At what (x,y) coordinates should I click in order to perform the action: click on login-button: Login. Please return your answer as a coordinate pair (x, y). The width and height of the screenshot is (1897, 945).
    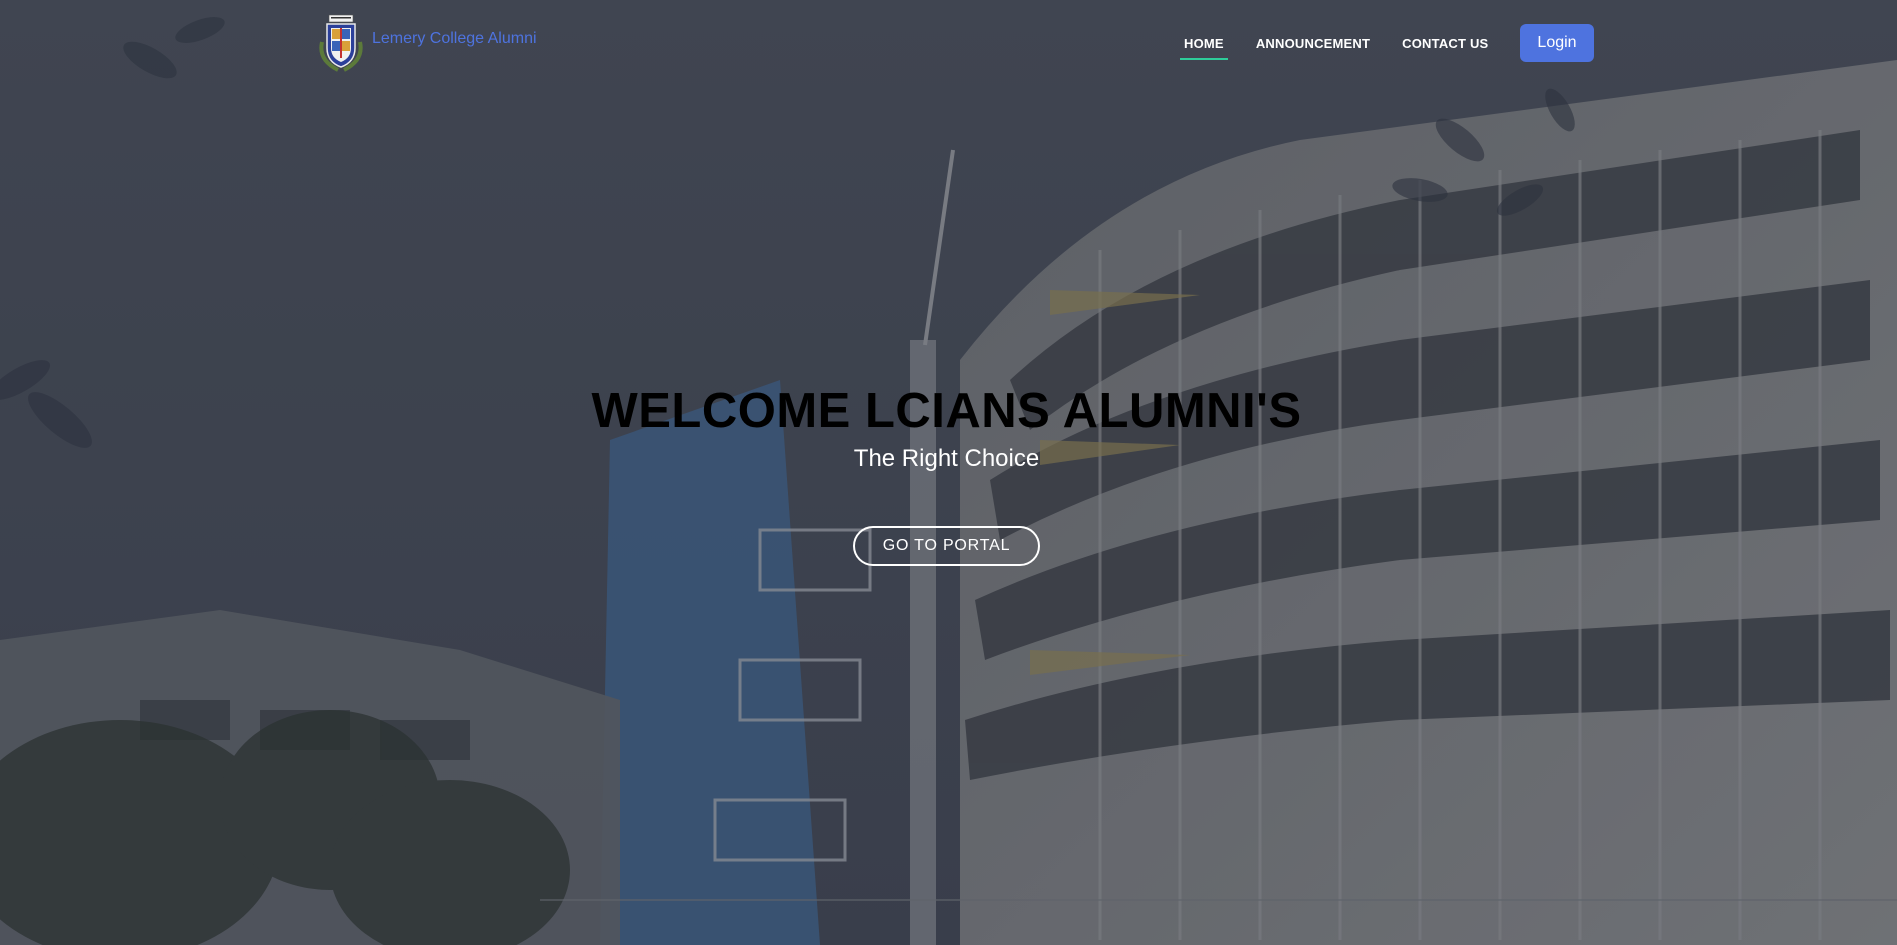
    Looking at the image, I should click on (1557, 43).